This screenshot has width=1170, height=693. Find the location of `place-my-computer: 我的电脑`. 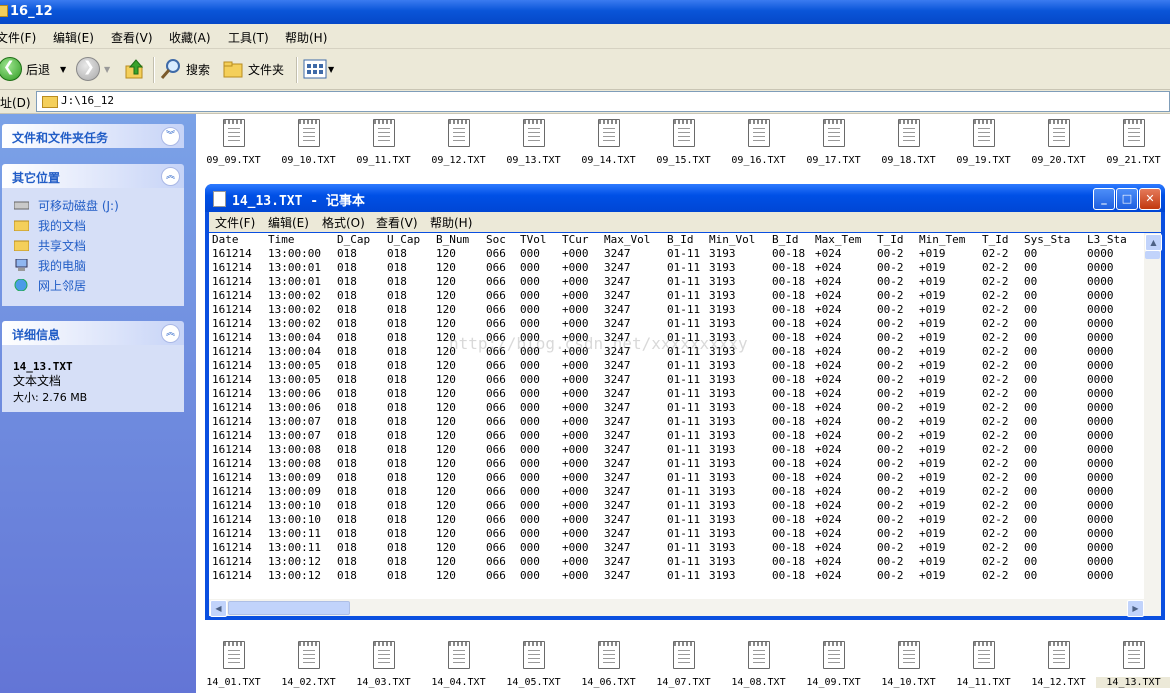

place-my-computer: 我的电脑 is located at coordinates (50, 265).